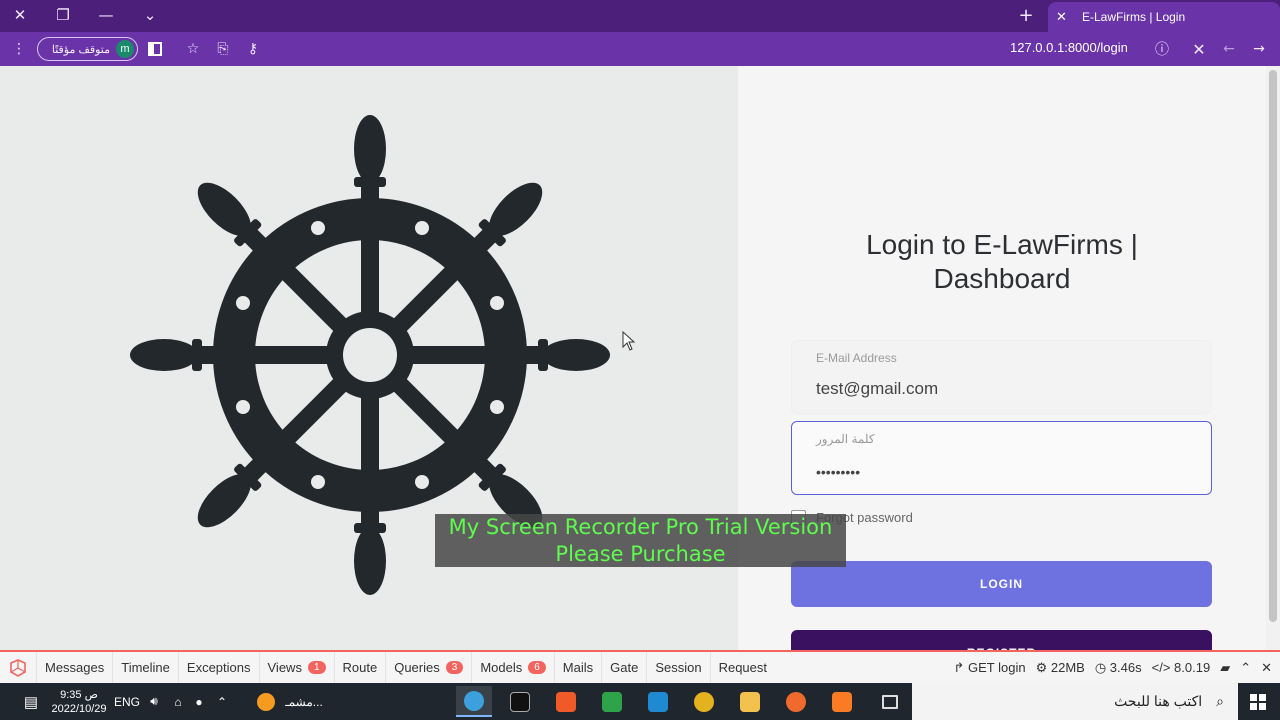 The height and width of the screenshot is (720, 1280). Describe the element at coordinates (31, 701) in the screenshot. I see `notification-icon: ▤` at that location.